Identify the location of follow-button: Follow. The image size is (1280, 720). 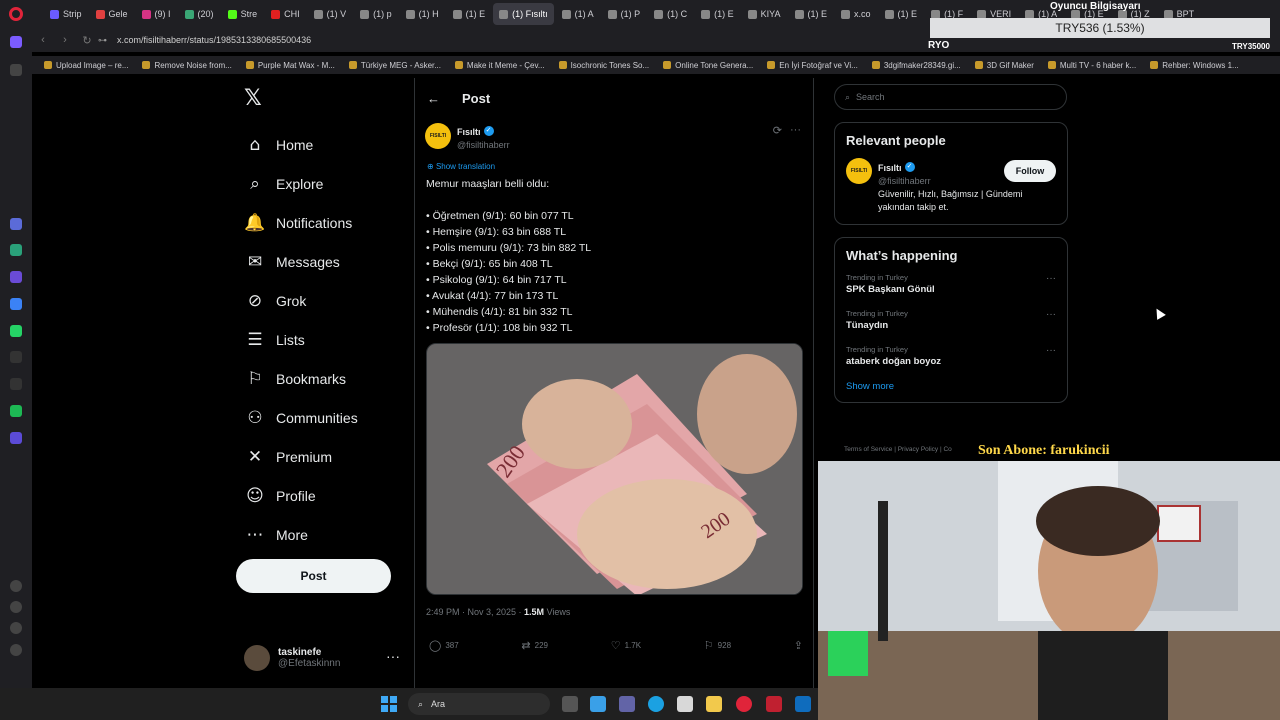
(1030, 171).